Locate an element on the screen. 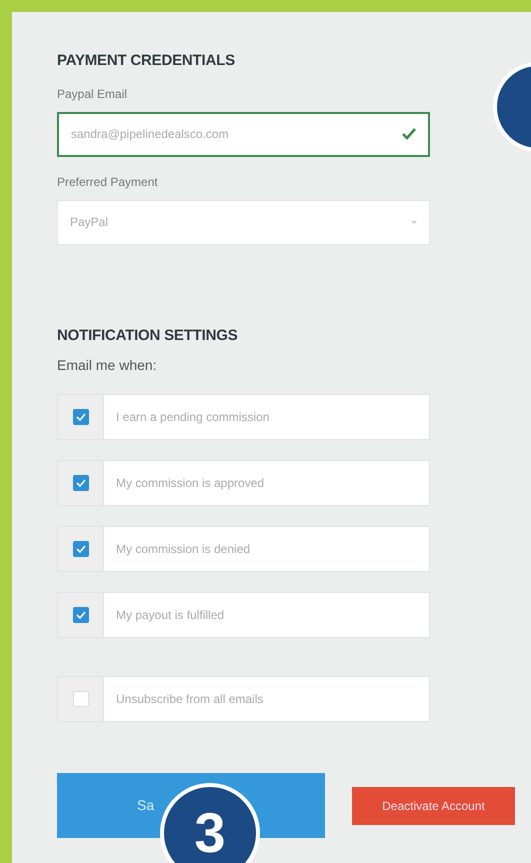 The image size is (531, 863). field-label: Preferred Payment is located at coordinates (108, 182).